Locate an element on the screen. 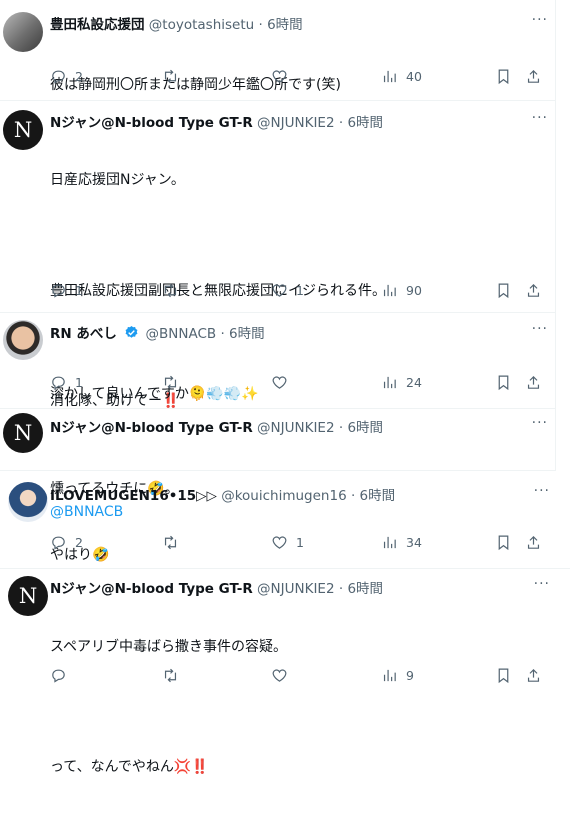 This screenshot has height=817, width=570. like-count: 1 is located at coordinates (300, 290).